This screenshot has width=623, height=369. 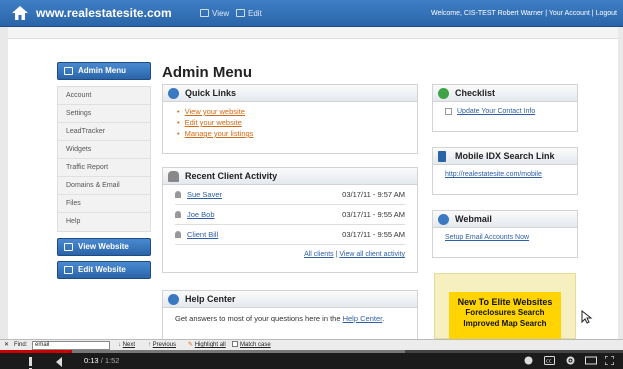 I want to click on highlight-all-button: ✎ Highlight all, so click(x=207, y=345).